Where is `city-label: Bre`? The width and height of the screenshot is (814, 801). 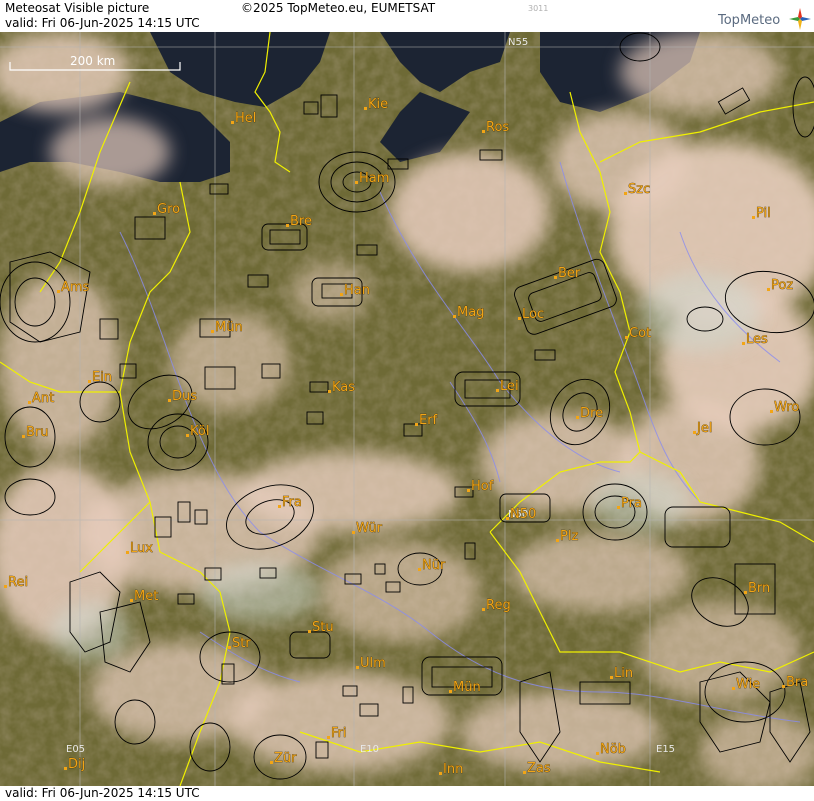
city-label: Bre is located at coordinates (301, 221).